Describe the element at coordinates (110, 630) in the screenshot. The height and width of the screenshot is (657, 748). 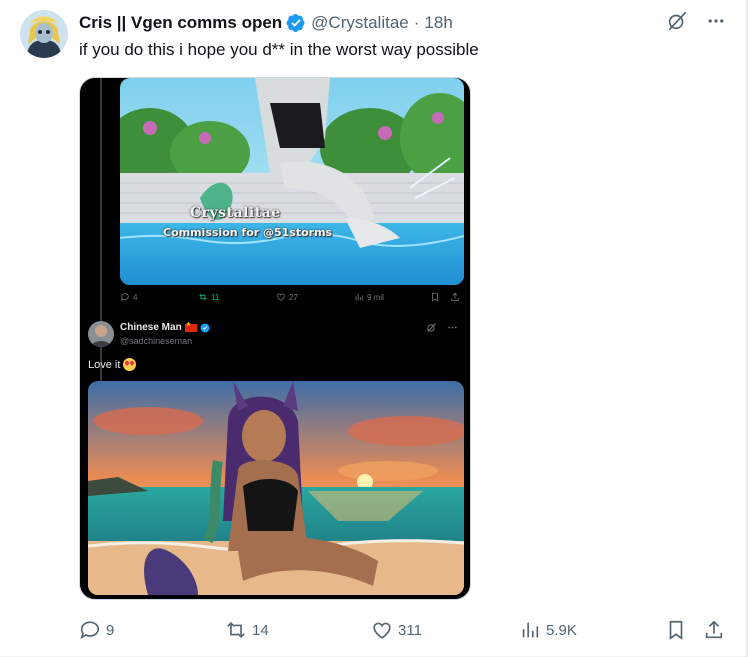
I see `reply-count: 9` at that location.